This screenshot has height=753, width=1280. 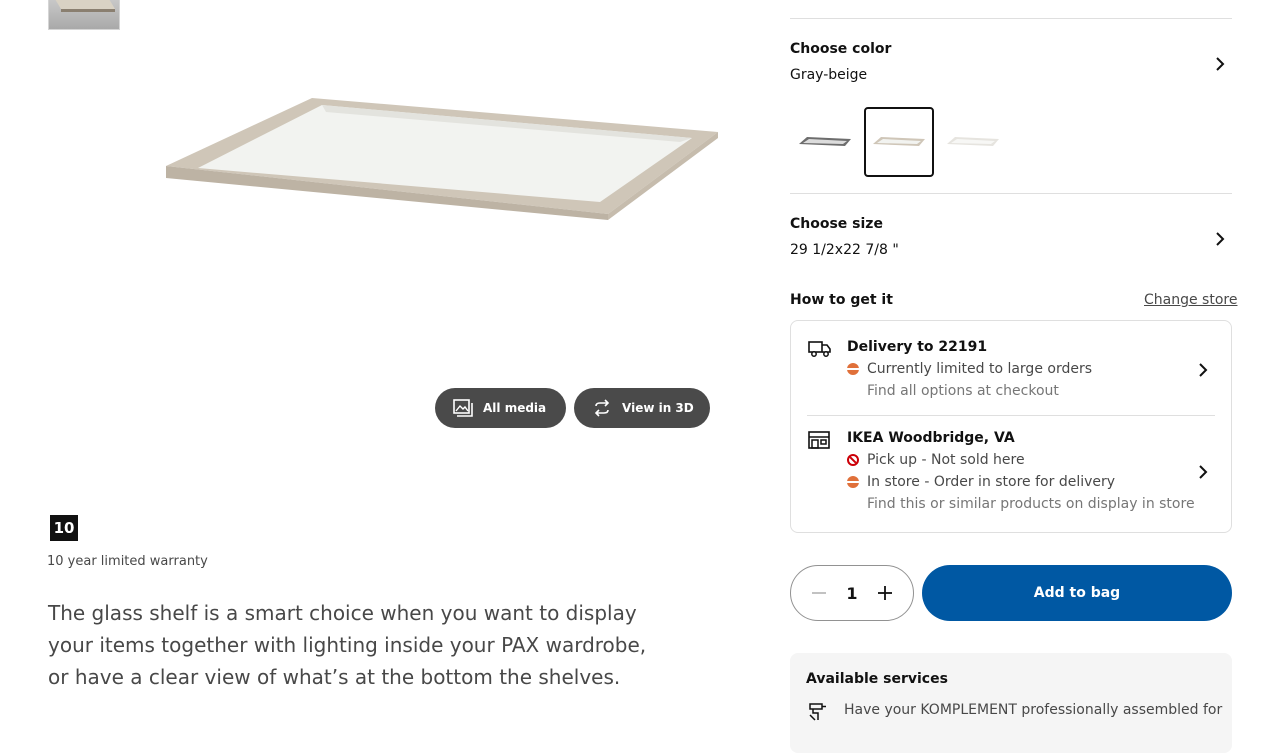 I want to click on store-title: IKEA Woodbridge, VA, so click(x=931, y=438).